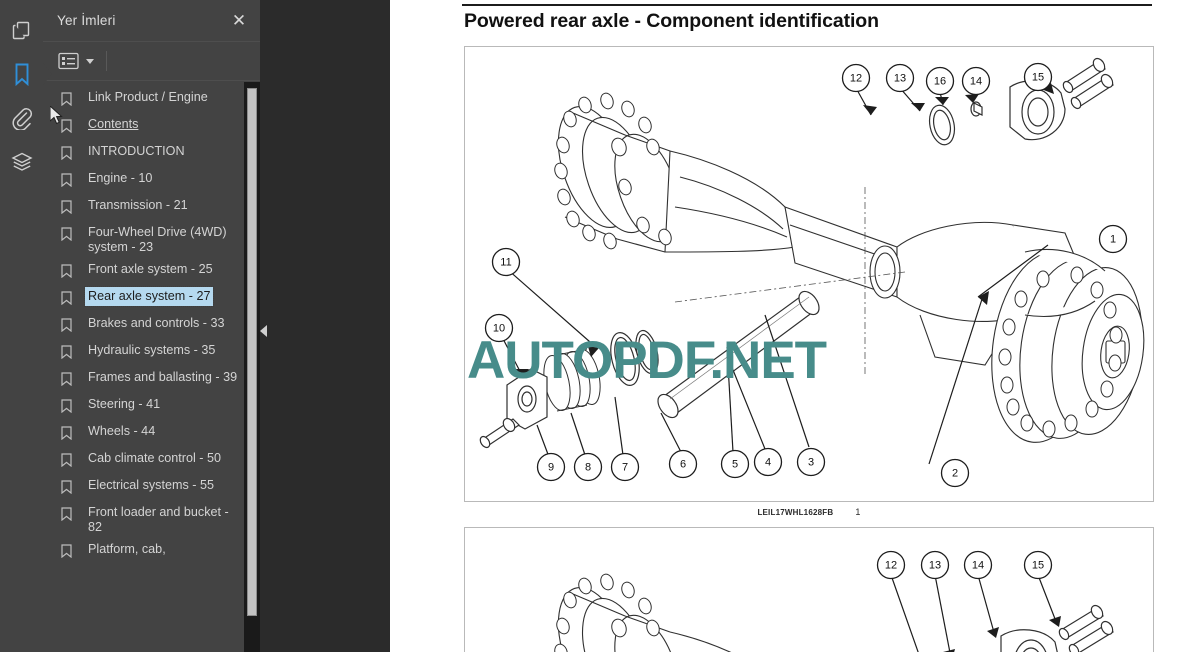 This screenshot has height=652, width=1200. Describe the element at coordinates (1038, 565) in the screenshot. I see `callout-15: 15` at that location.